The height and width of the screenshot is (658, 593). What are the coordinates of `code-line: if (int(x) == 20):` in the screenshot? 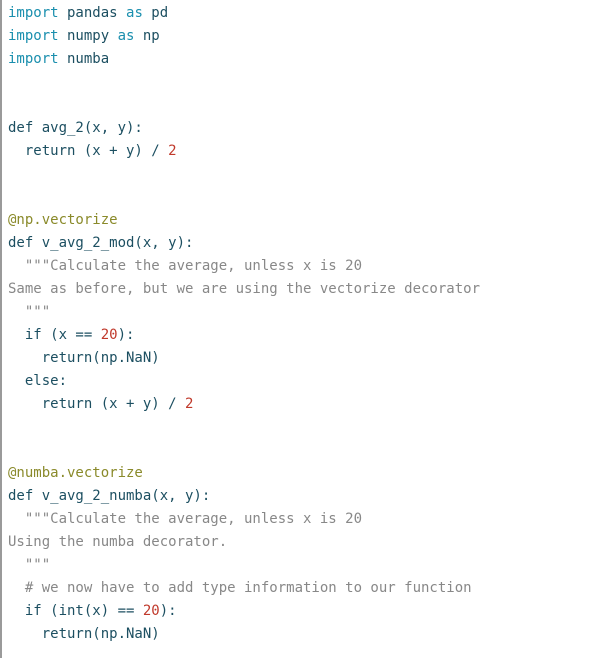 It's located at (300, 611).